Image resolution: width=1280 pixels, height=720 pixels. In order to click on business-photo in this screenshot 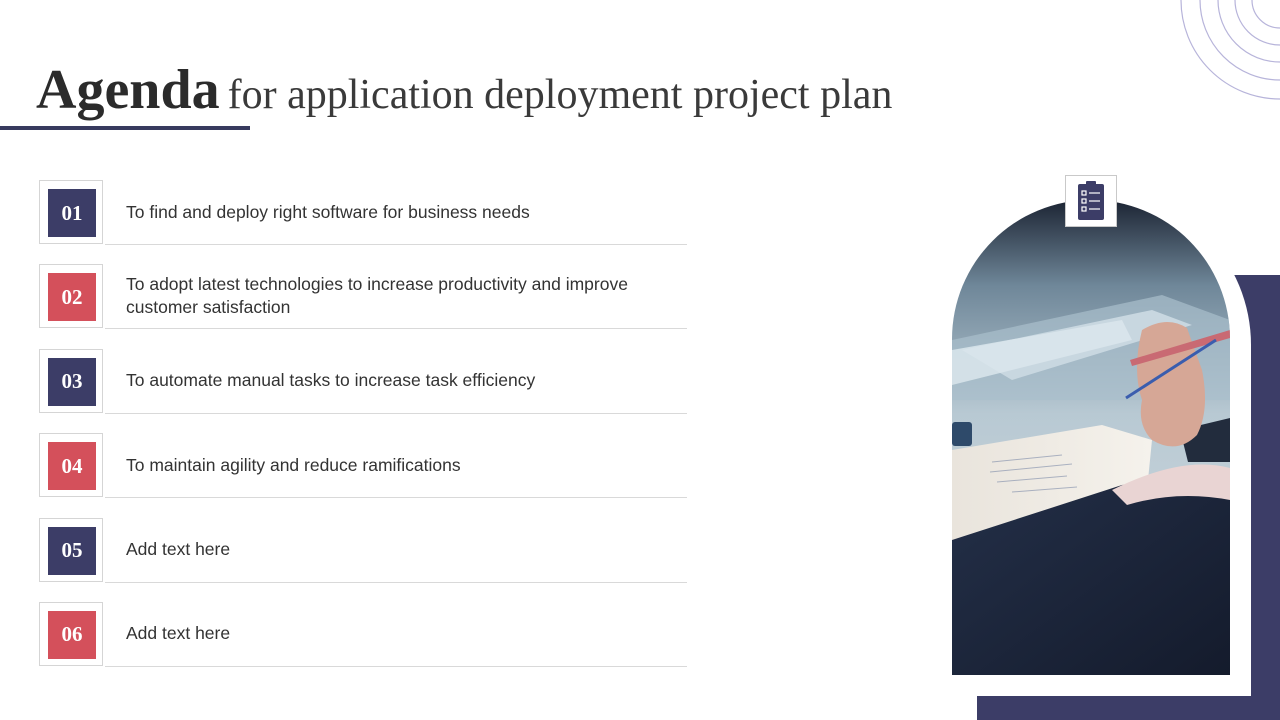, I will do `click(1091, 437)`.